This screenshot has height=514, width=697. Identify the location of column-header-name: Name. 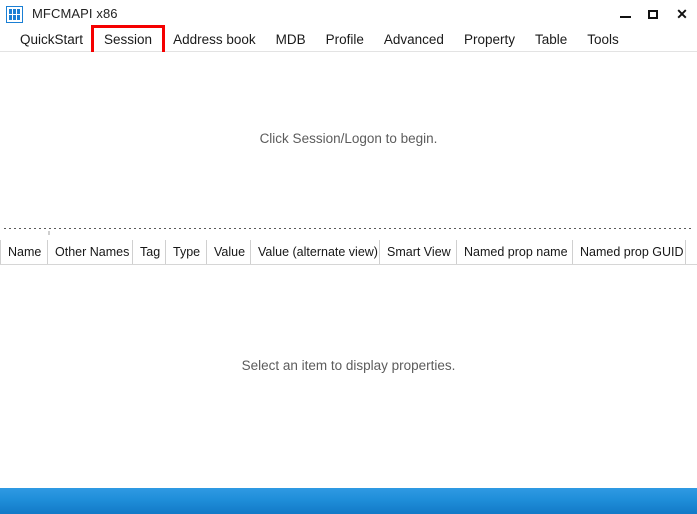
(24, 252).